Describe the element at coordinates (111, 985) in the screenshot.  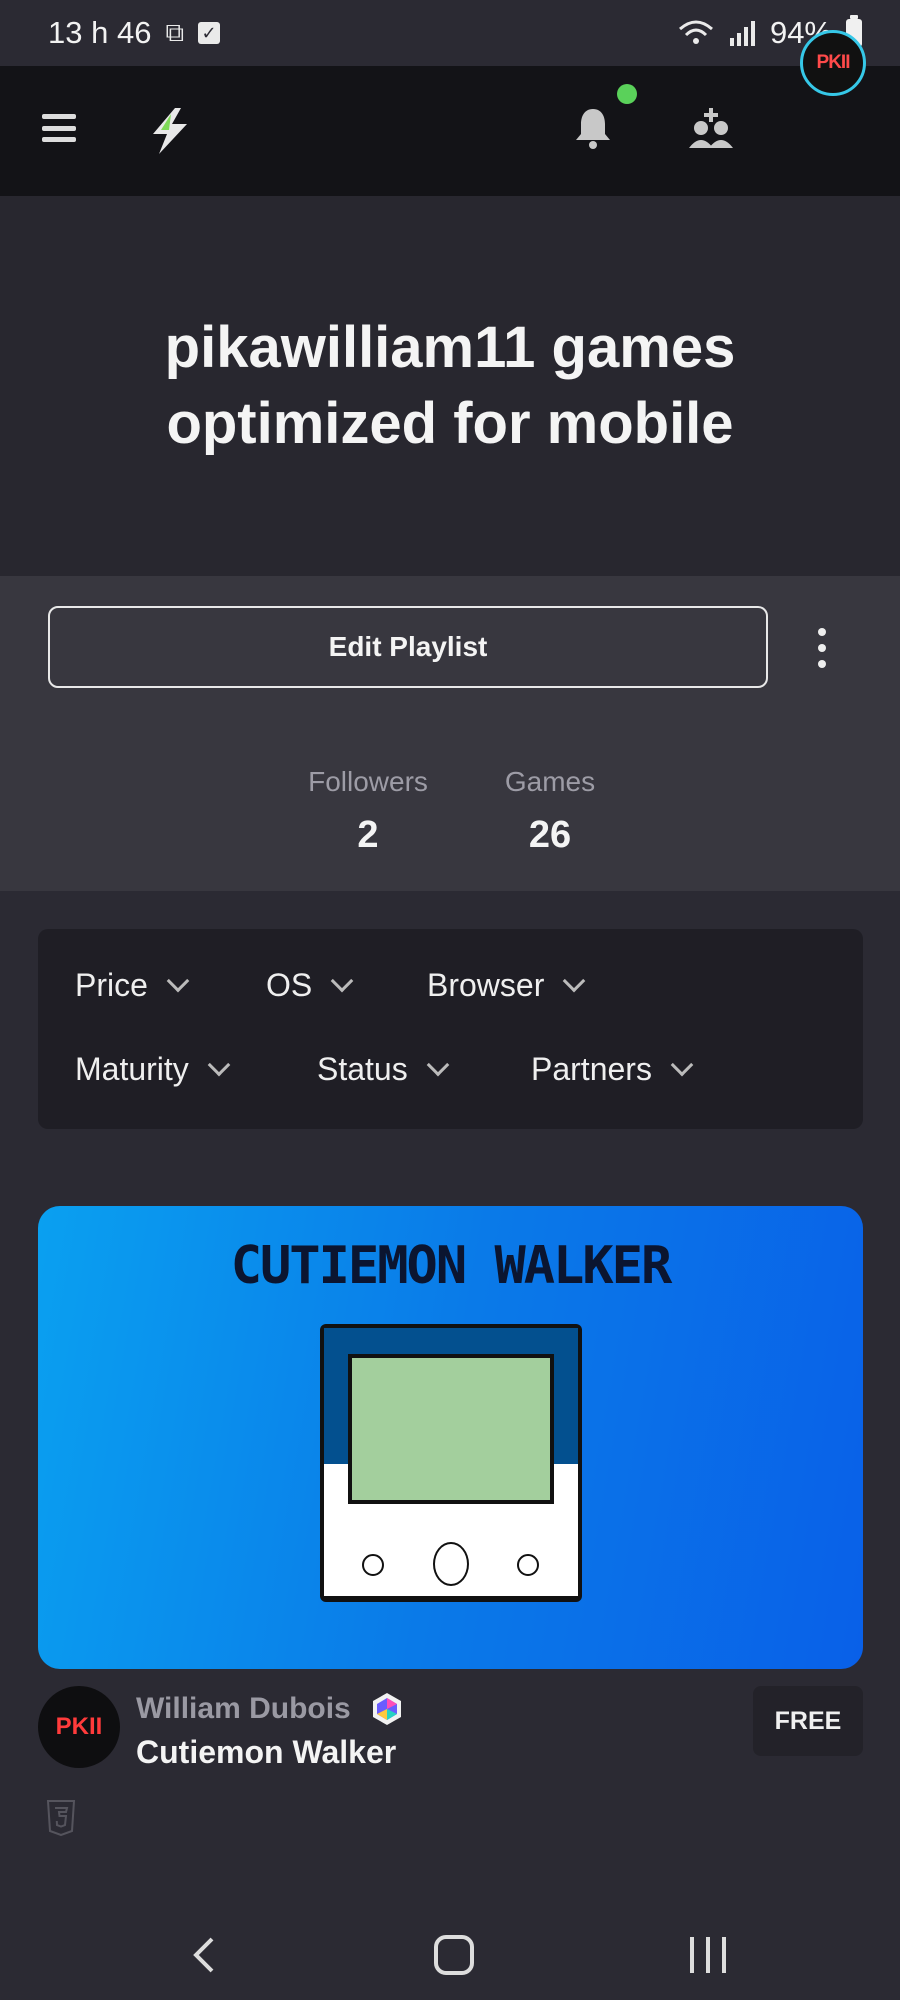
I see `filter-price-label: Price` at that location.